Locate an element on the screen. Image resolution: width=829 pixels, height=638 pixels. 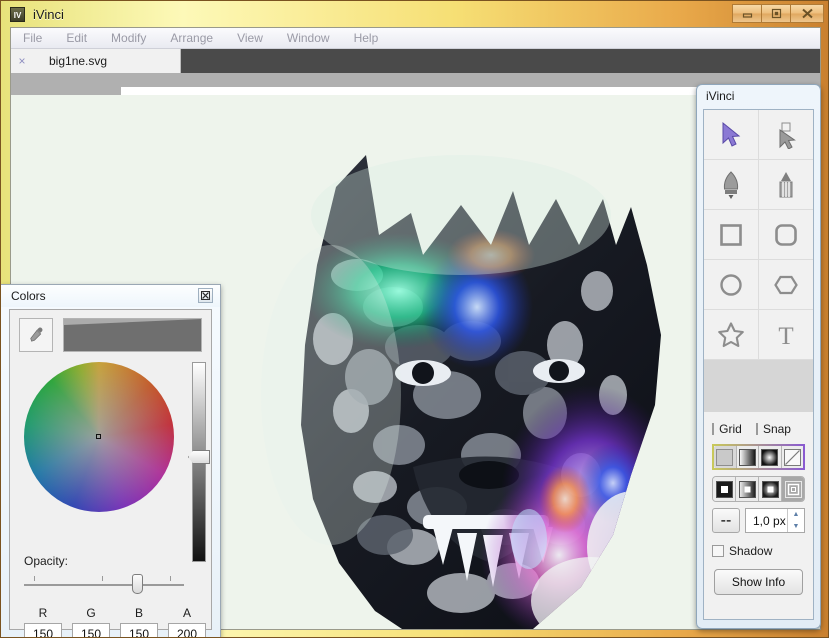
stroke-width-stepper: ▲ ▼ is located at coordinates (795, 520).